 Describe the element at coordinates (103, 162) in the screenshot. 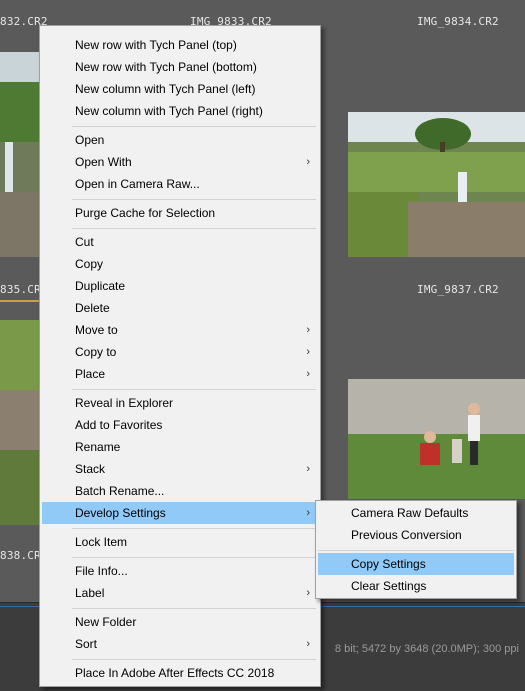

I see `menu-item-label: Open With` at that location.